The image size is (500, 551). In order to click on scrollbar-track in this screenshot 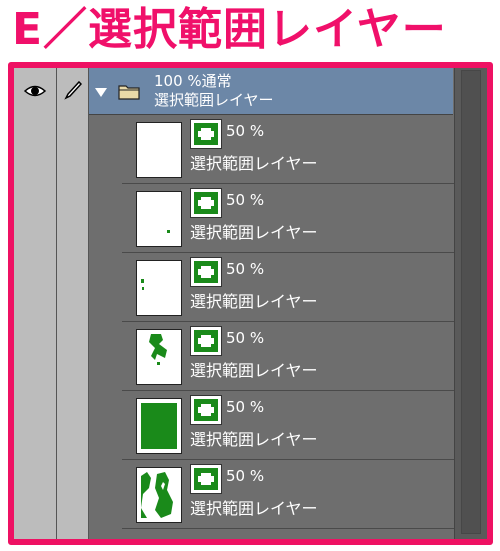, I will do `click(471, 302)`.